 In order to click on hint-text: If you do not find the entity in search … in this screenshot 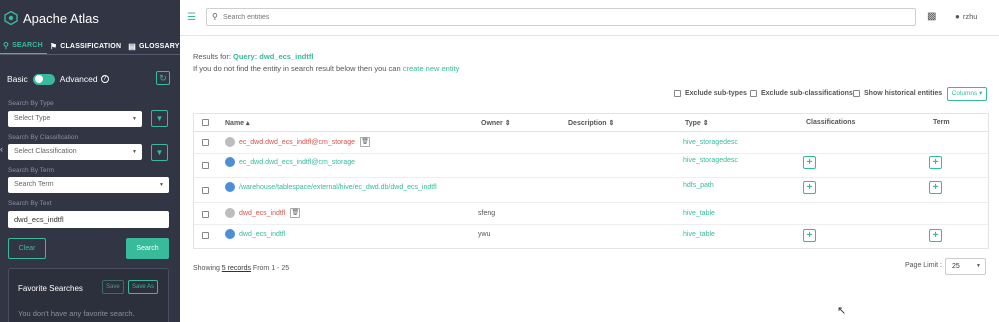, I will do `click(298, 68)`.